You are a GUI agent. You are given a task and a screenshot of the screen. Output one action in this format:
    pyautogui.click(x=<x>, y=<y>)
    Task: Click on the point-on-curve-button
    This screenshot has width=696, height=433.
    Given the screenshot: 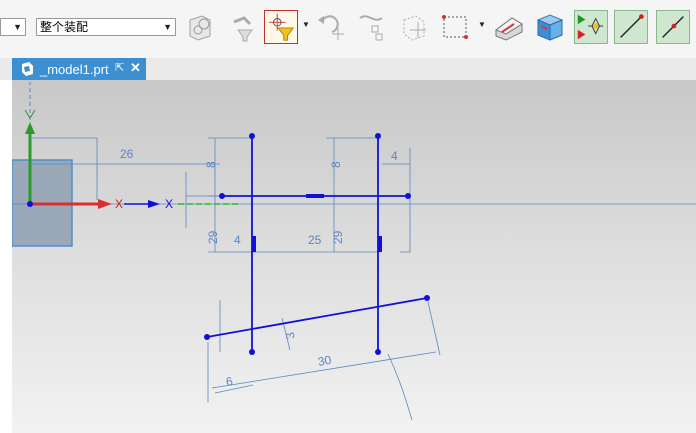 What is the action you would take?
    pyautogui.click(x=371, y=27)
    